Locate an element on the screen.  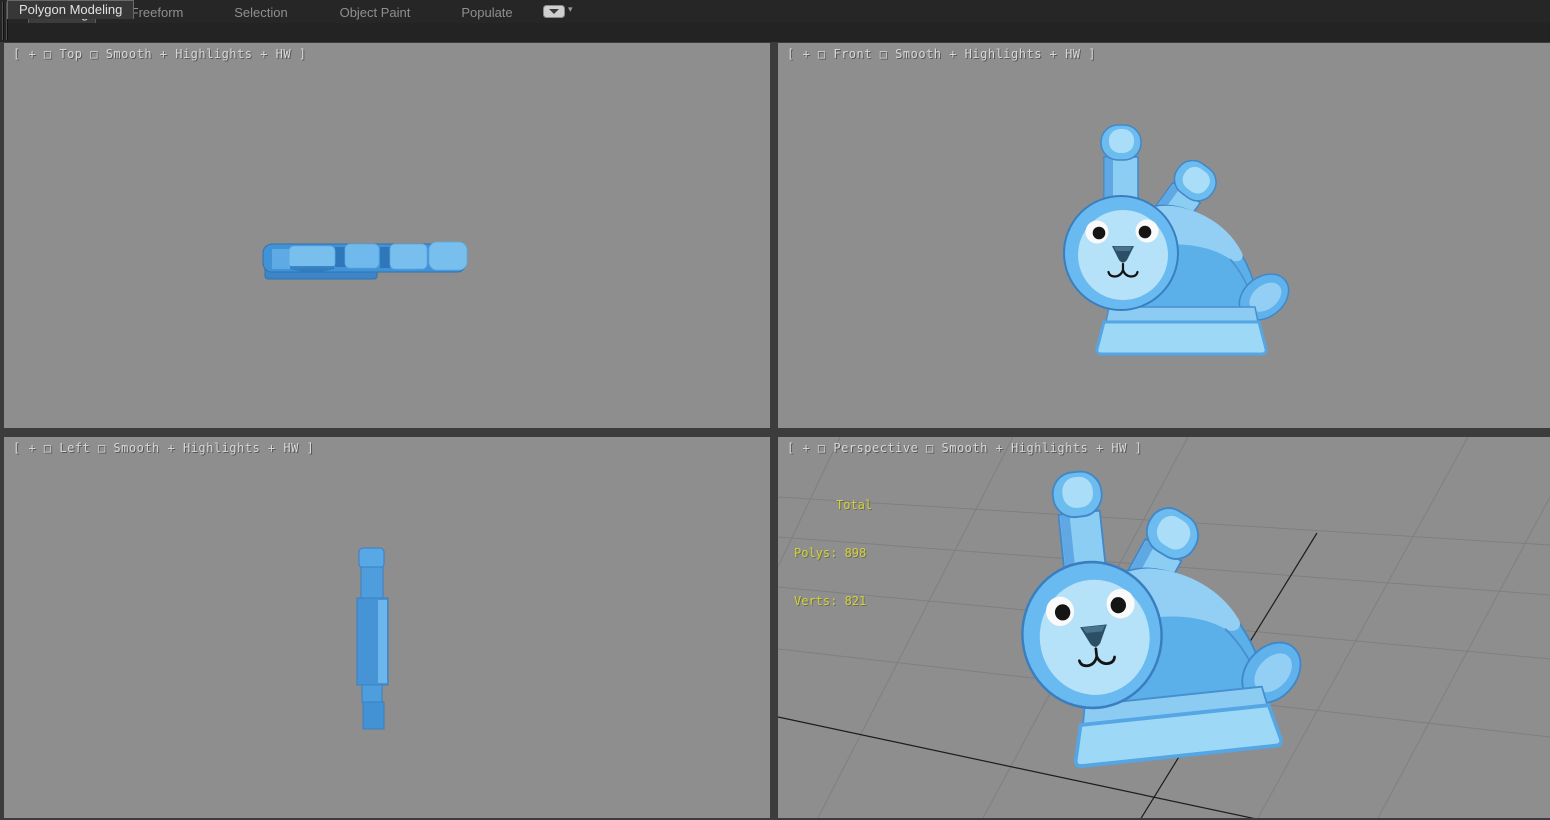
bunny-top-view is located at coordinates (365, 260).